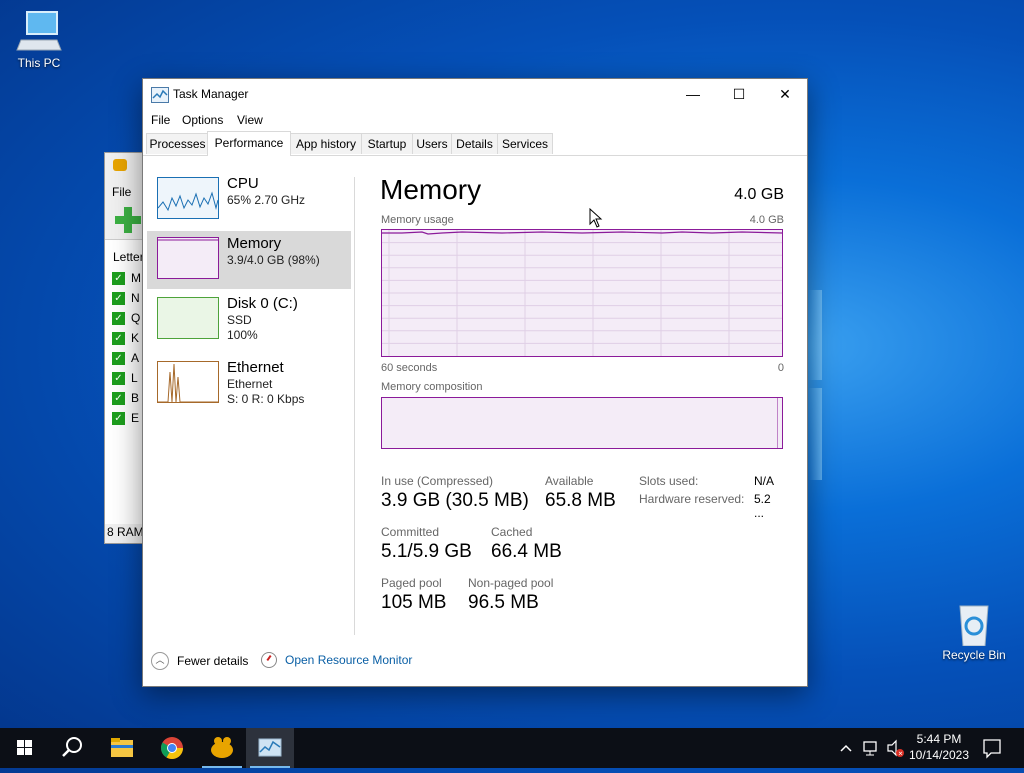 This screenshot has height=773, width=1024. I want to click on memory-usage-graph, so click(582, 293).